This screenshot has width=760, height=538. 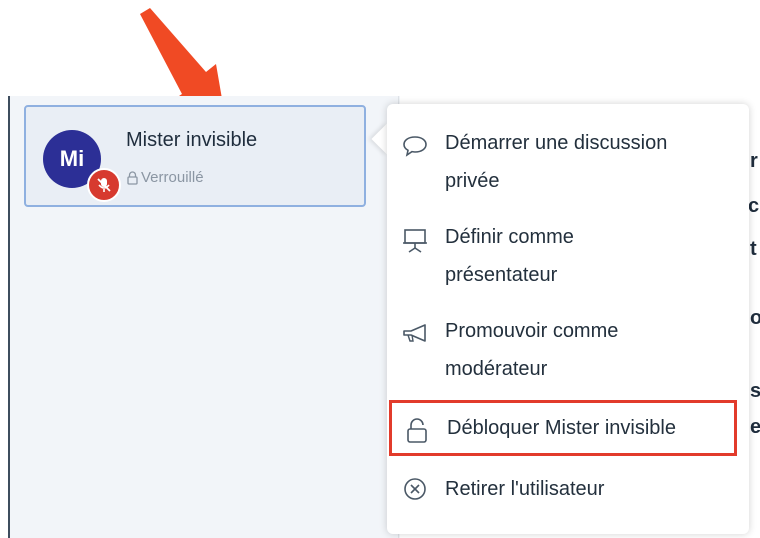 What do you see at coordinates (754, 206) in the screenshot?
I see `edge-text-2: c` at bounding box center [754, 206].